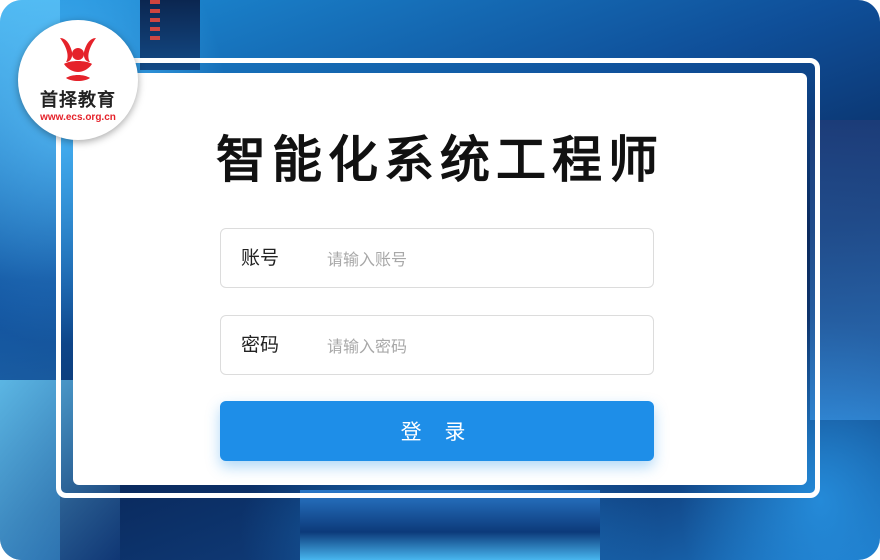  What do you see at coordinates (260, 258) in the screenshot?
I see `username-label: 账号` at bounding box center [260, 258].